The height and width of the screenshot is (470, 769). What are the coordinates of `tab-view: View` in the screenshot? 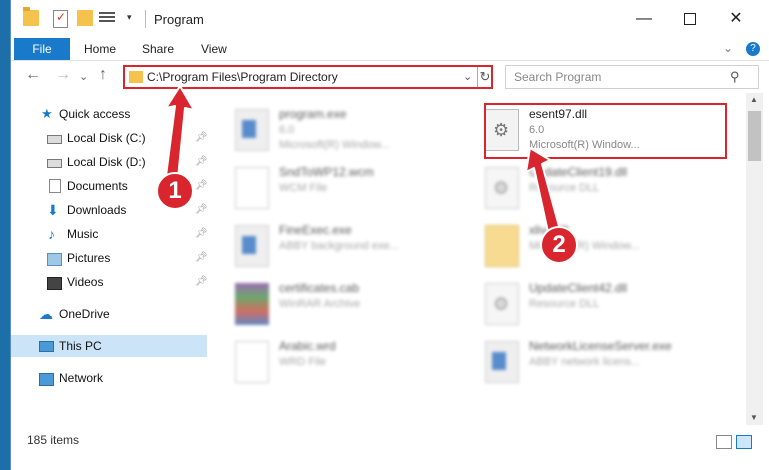 It's located at (214, 49).